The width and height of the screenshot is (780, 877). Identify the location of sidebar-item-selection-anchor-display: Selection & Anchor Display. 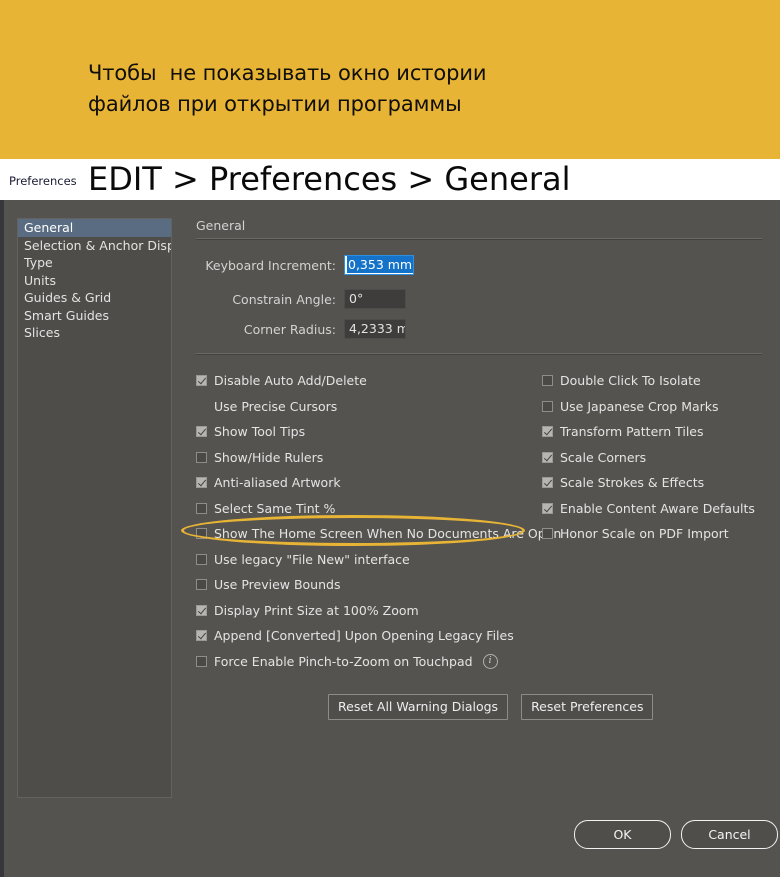
(94, 246).